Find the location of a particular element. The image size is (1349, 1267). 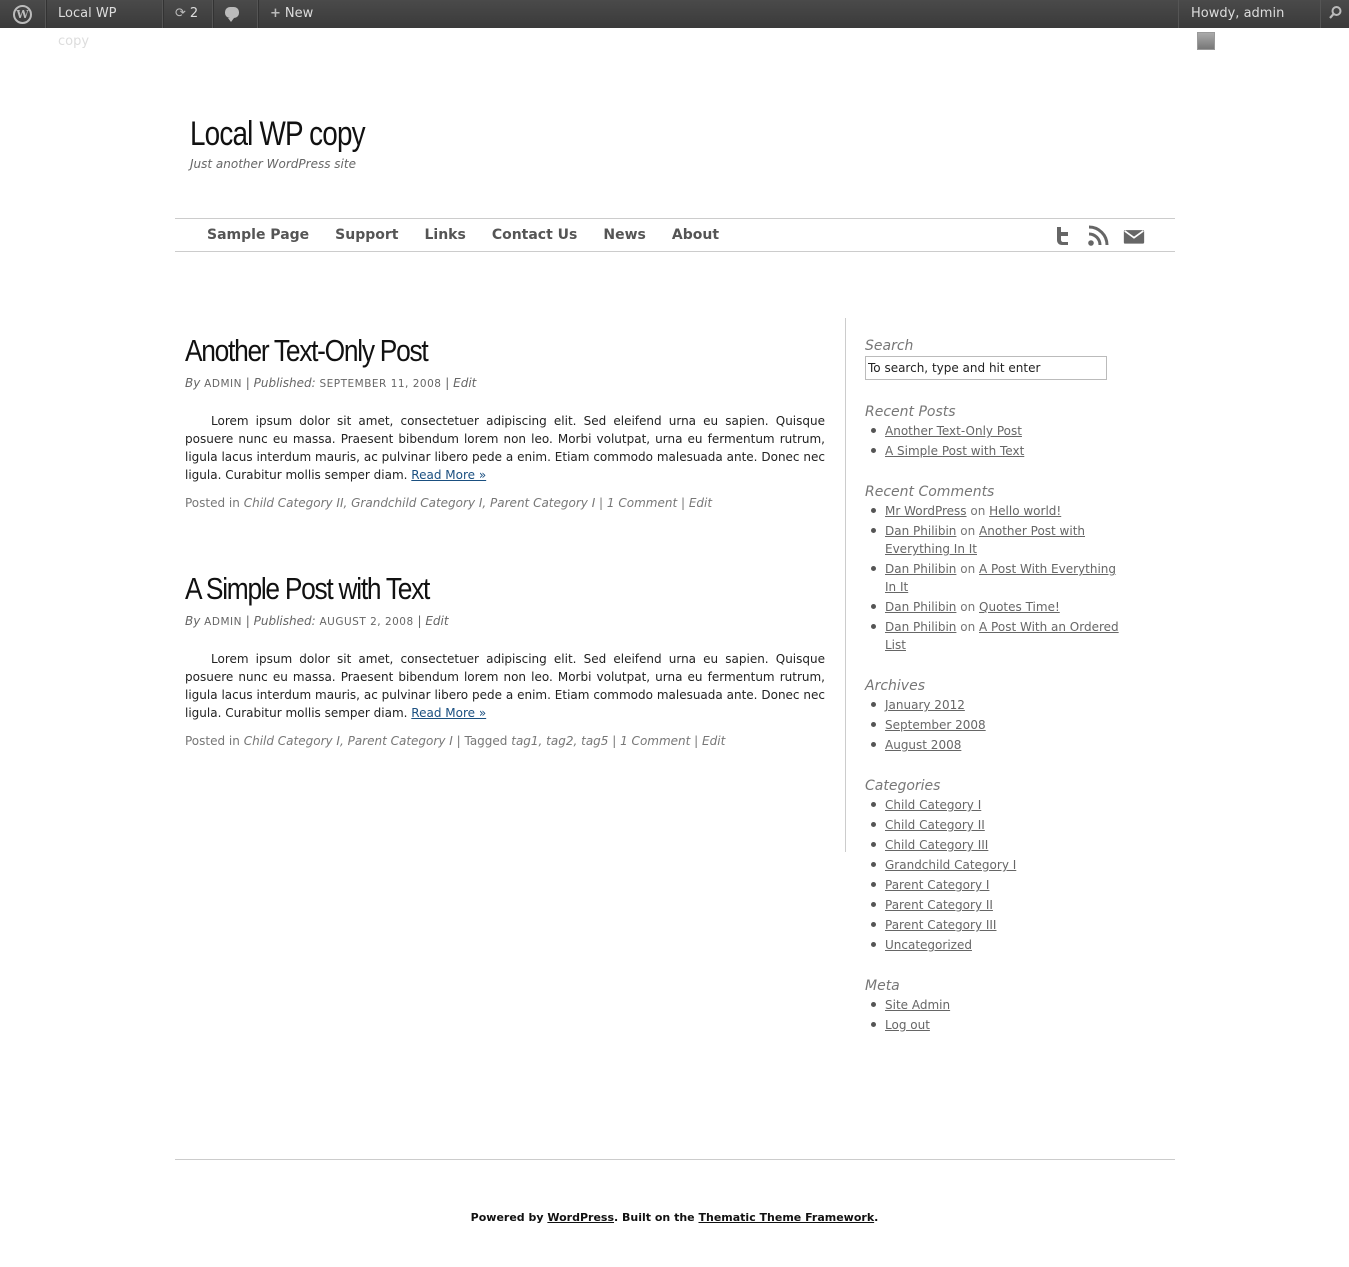

powered-by-label: Powered by is located at coordinates (507, 1217).